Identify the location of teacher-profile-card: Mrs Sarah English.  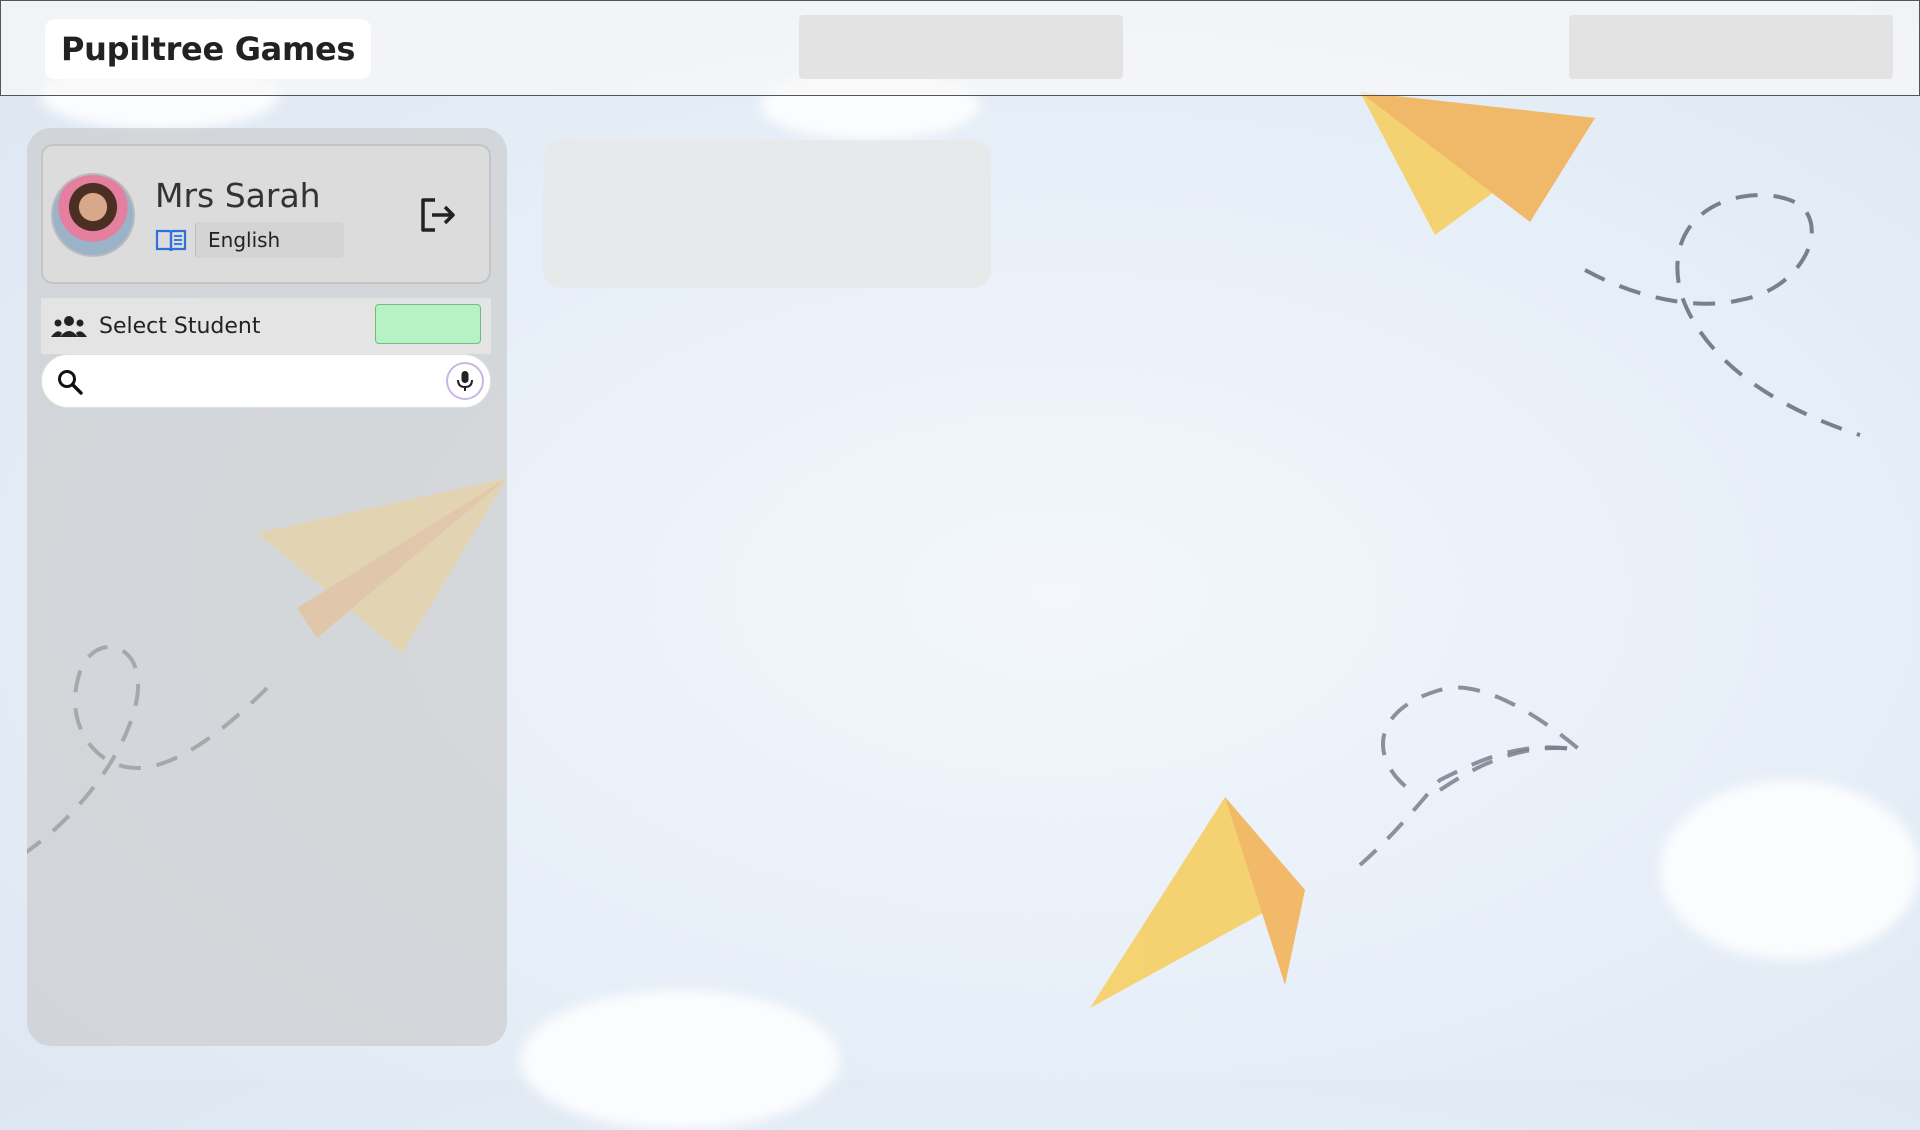
(266, 214).